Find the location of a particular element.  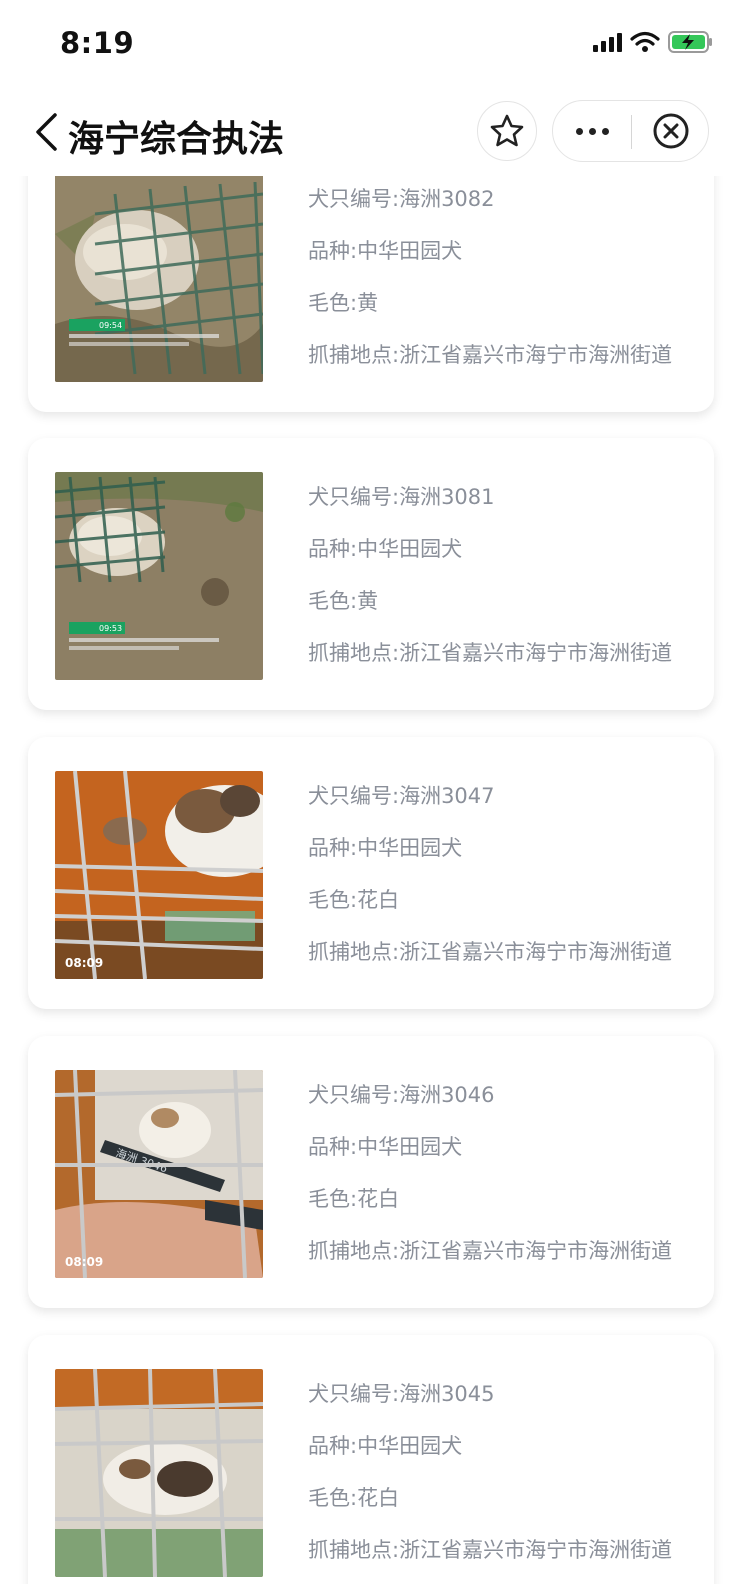

dog-photo: 海洲 3046 08:09 is located at coordinates (159, 1174).